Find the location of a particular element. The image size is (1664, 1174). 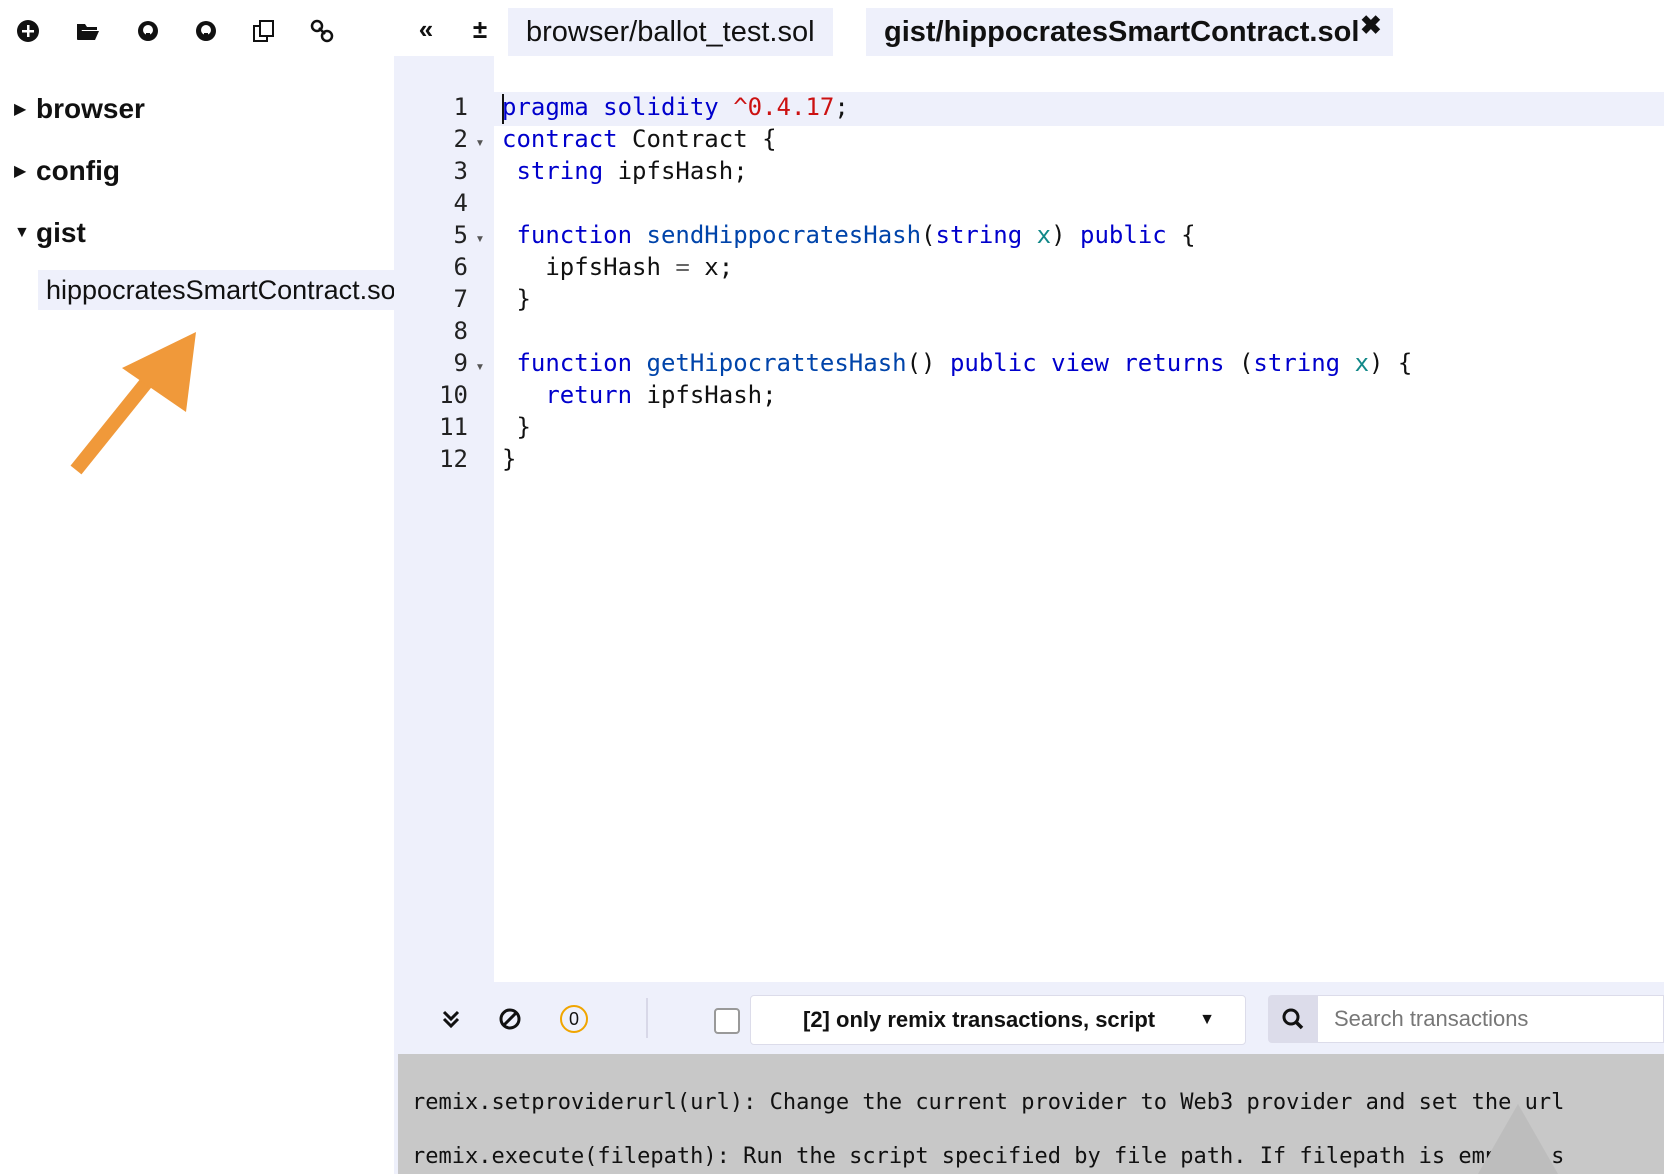

file-label: hippocratesSmartContract.sol is located at coordinates (220, 289).